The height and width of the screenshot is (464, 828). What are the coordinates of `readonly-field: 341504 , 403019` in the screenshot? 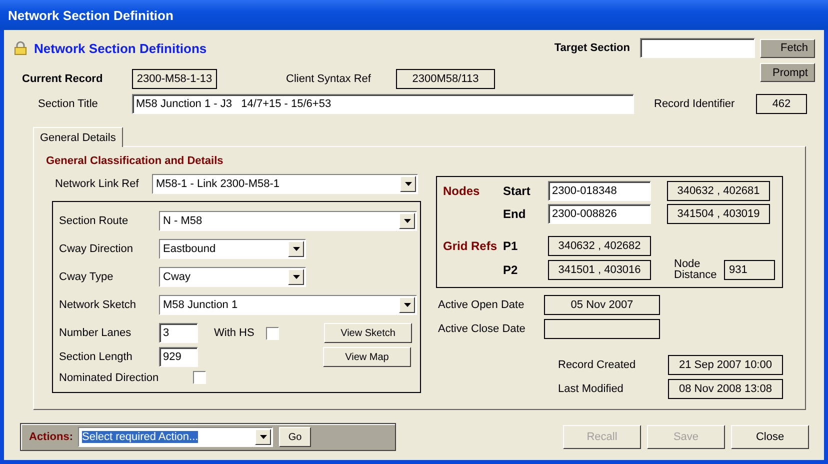 It's located at (718, 214).